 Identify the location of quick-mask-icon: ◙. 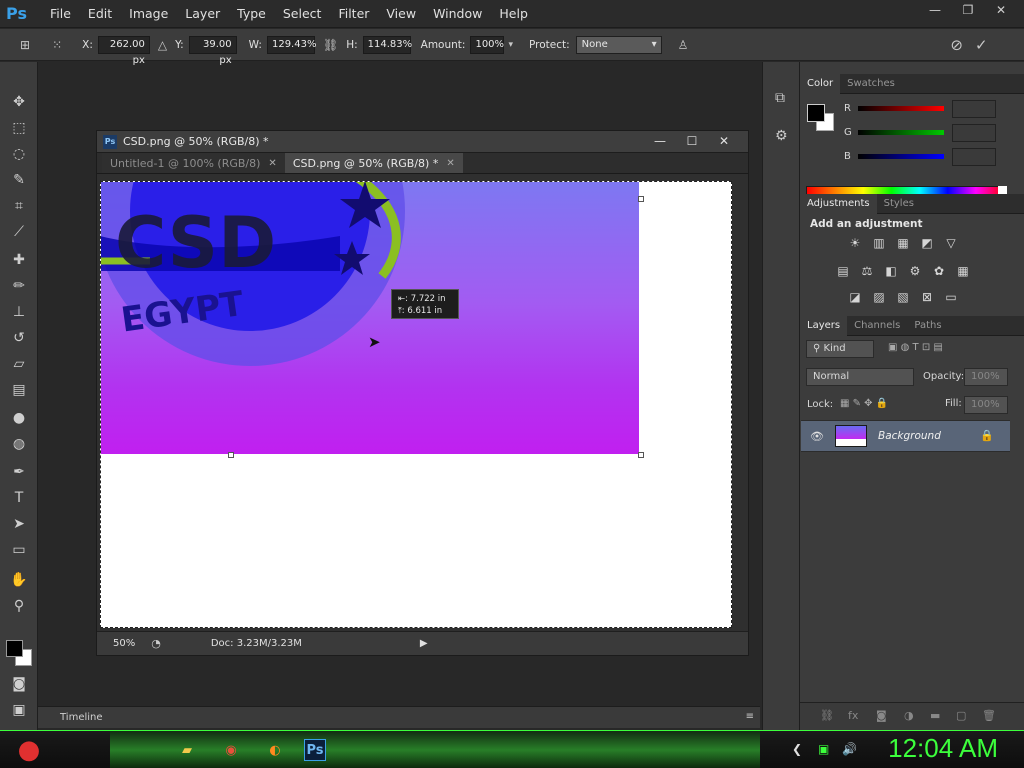
(19, 684).